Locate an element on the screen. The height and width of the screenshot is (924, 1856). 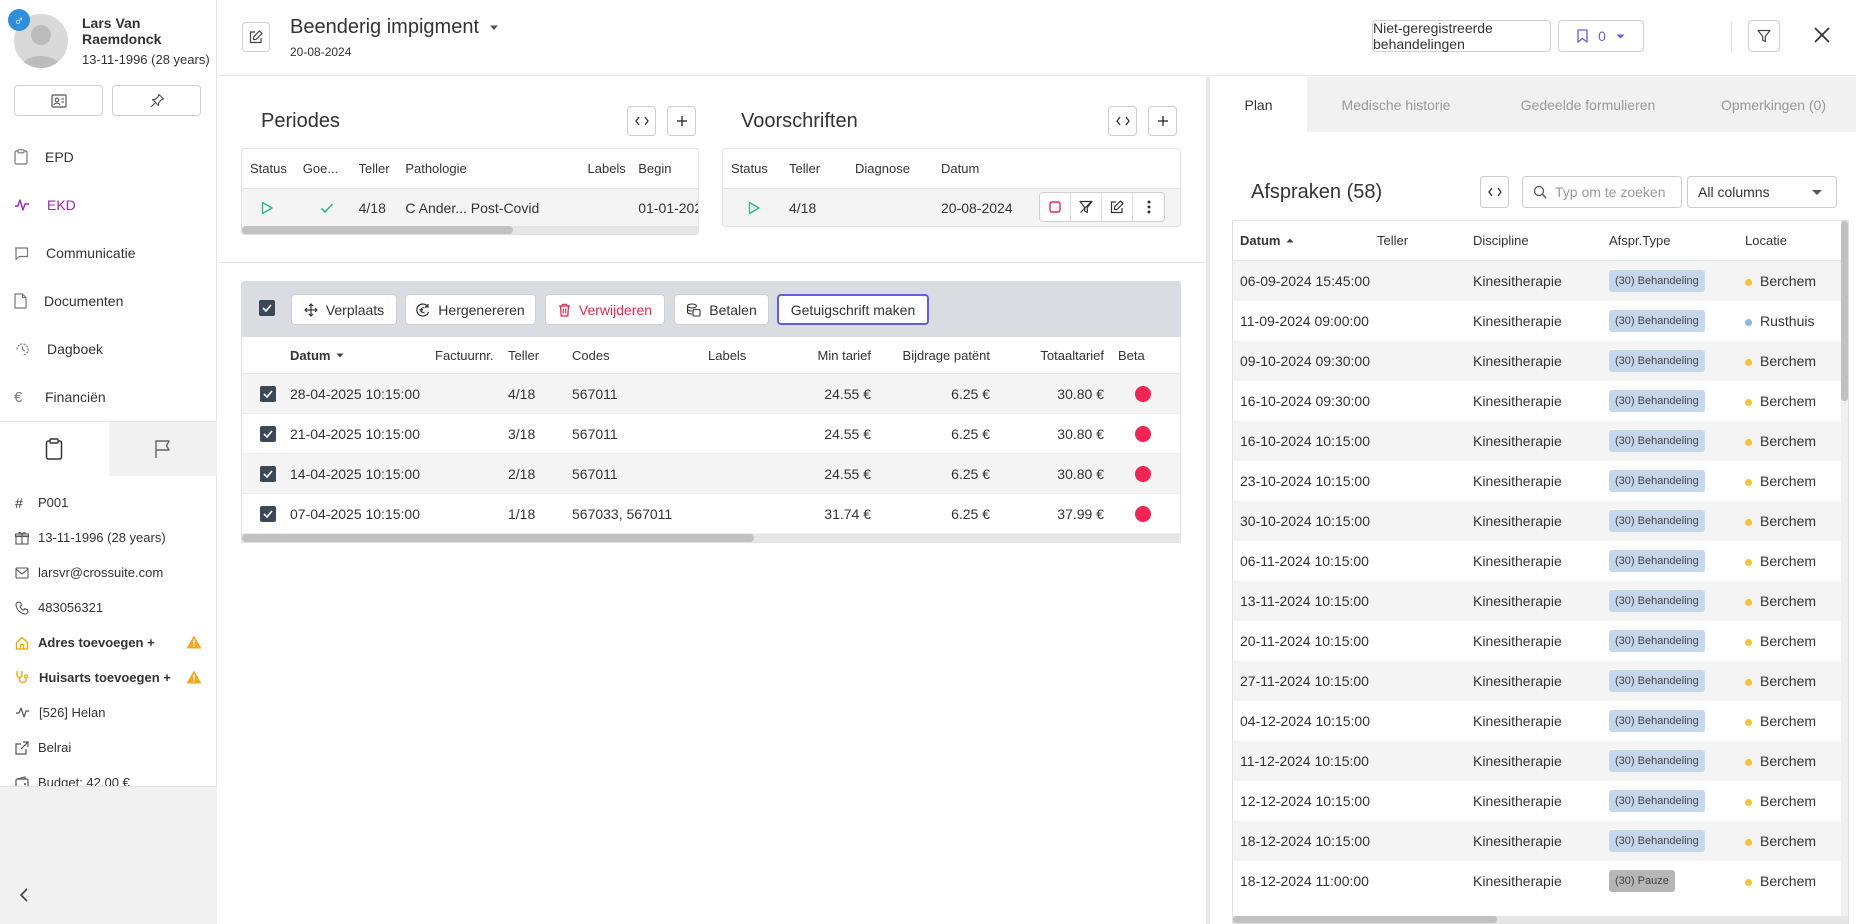
edit-title-button is located at coordinates (256, 37).